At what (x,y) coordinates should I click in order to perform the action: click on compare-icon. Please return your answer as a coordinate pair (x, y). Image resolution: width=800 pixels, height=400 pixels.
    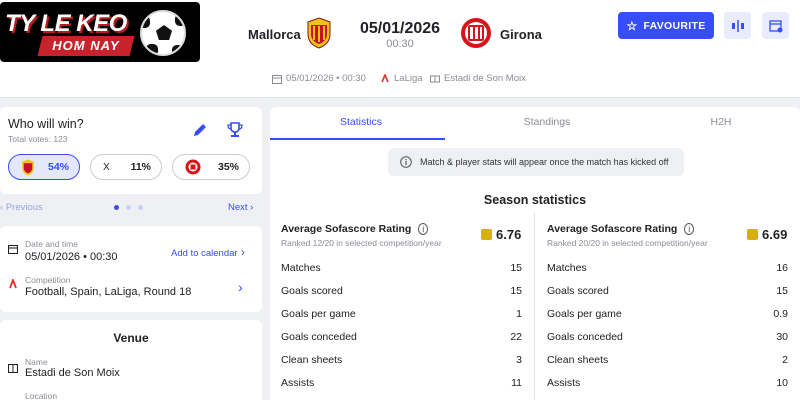
    Looking at the image, I should click on (737, 25).